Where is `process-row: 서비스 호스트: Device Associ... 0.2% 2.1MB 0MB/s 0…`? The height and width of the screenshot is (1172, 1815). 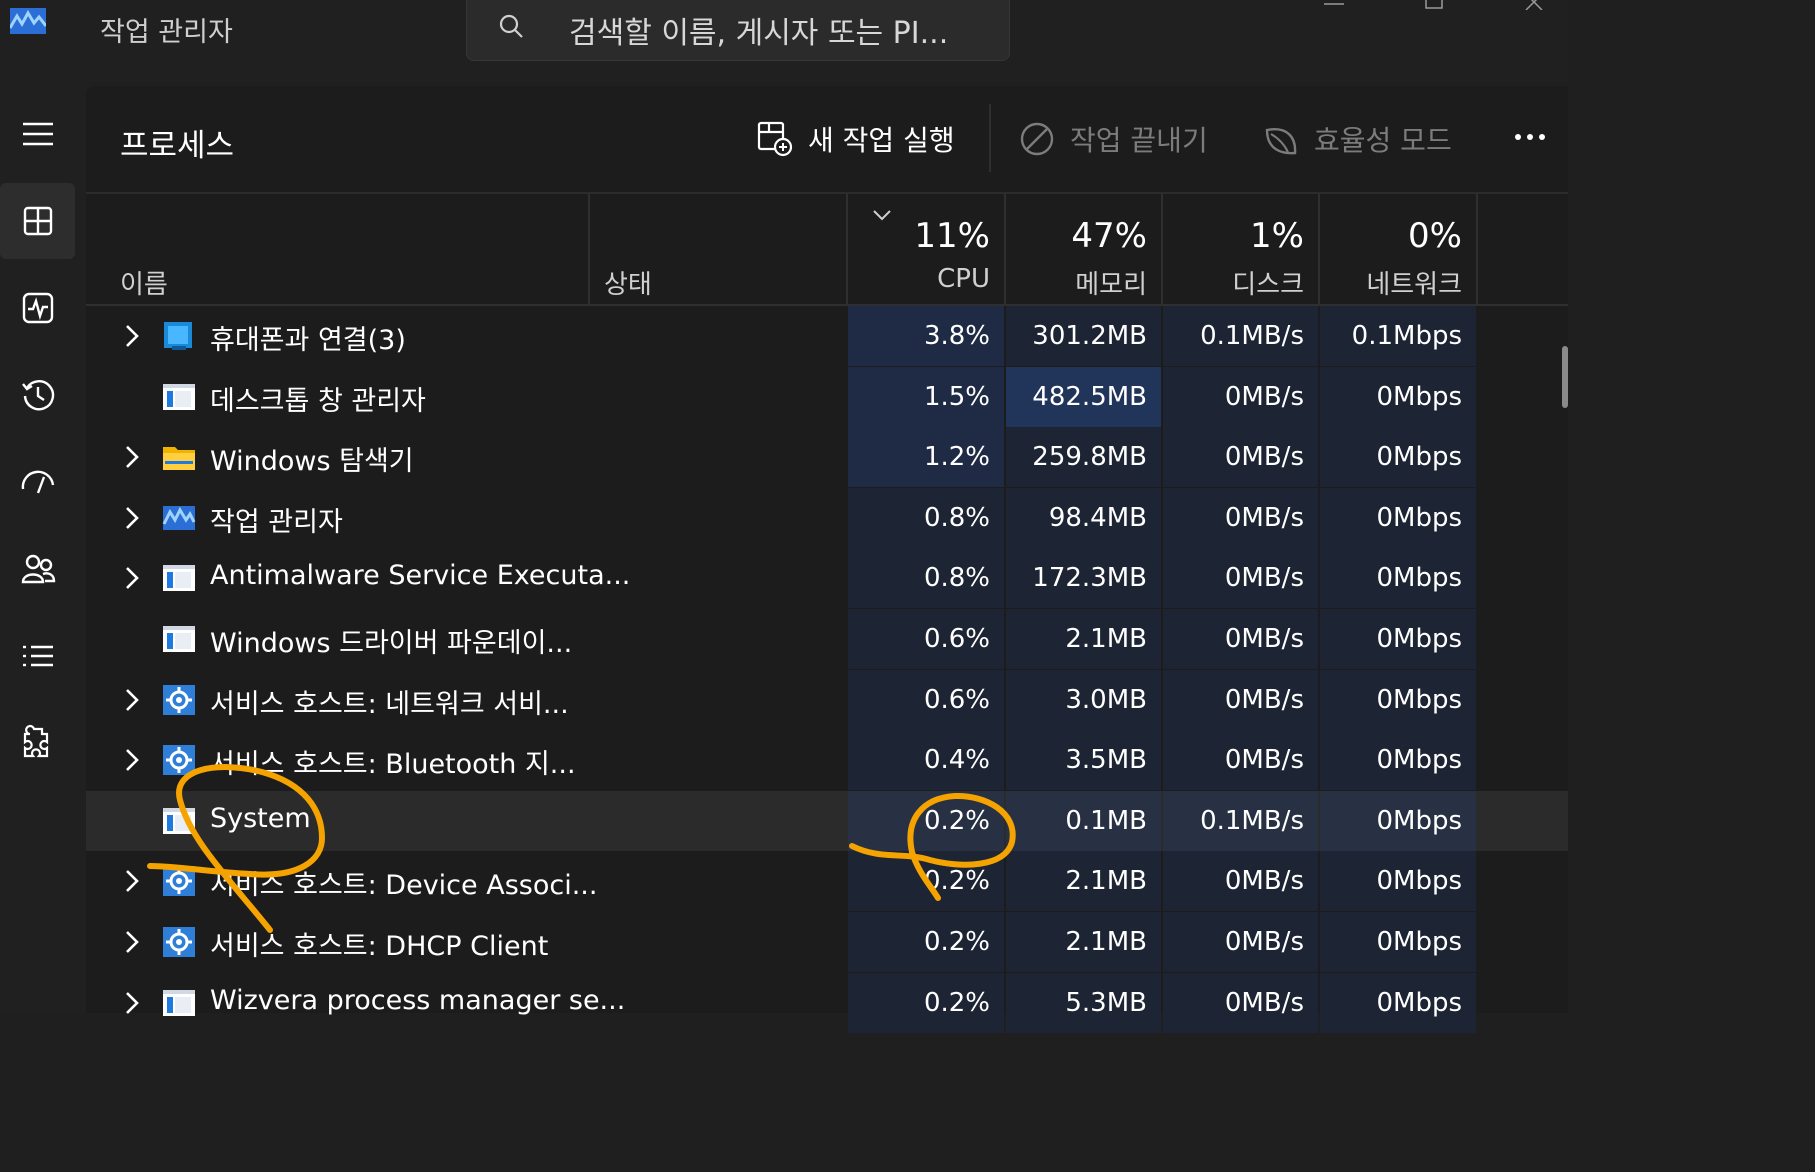 process-row: 서비스 호스트: Device Associ... 0.2% 2.1MB 0MB/s 0… is located at coordinates (827, 881).